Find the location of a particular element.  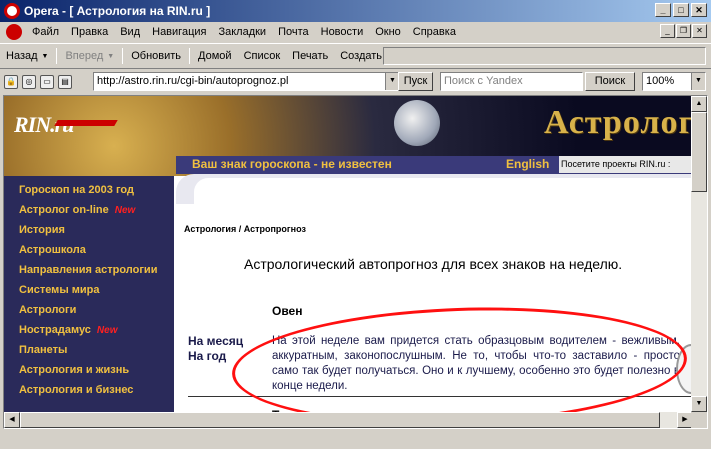

vertical-scrollbar: ▲ ▼ is located at coordinates (699, 254).